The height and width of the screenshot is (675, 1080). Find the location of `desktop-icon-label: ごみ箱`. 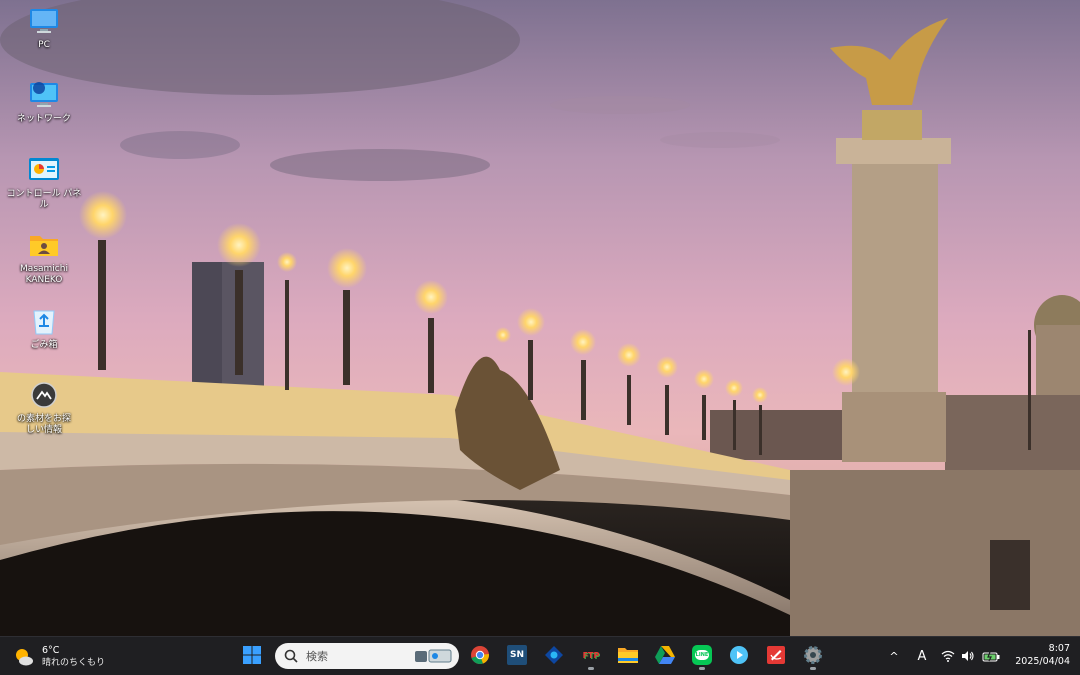

desktop-icon-label: ごみ箱 is located at coordinates (44, 345).